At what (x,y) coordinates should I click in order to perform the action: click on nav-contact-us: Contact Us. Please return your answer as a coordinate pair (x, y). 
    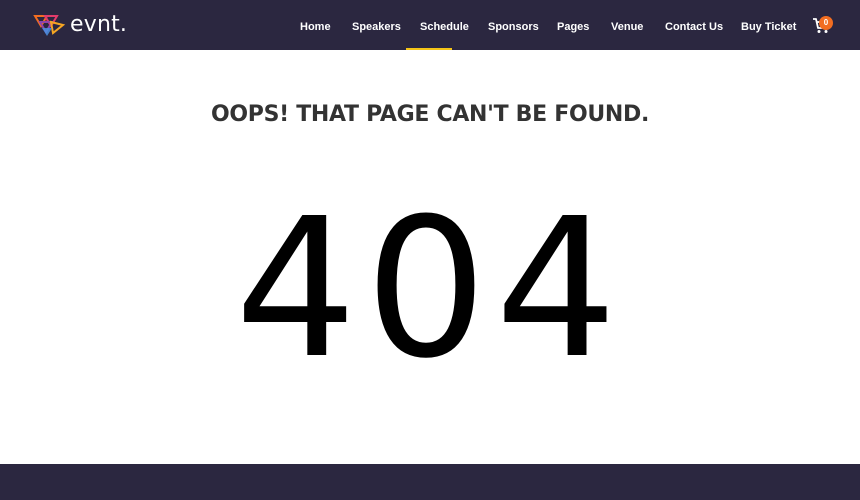
    Looking at the image, I should click on (694, 27).